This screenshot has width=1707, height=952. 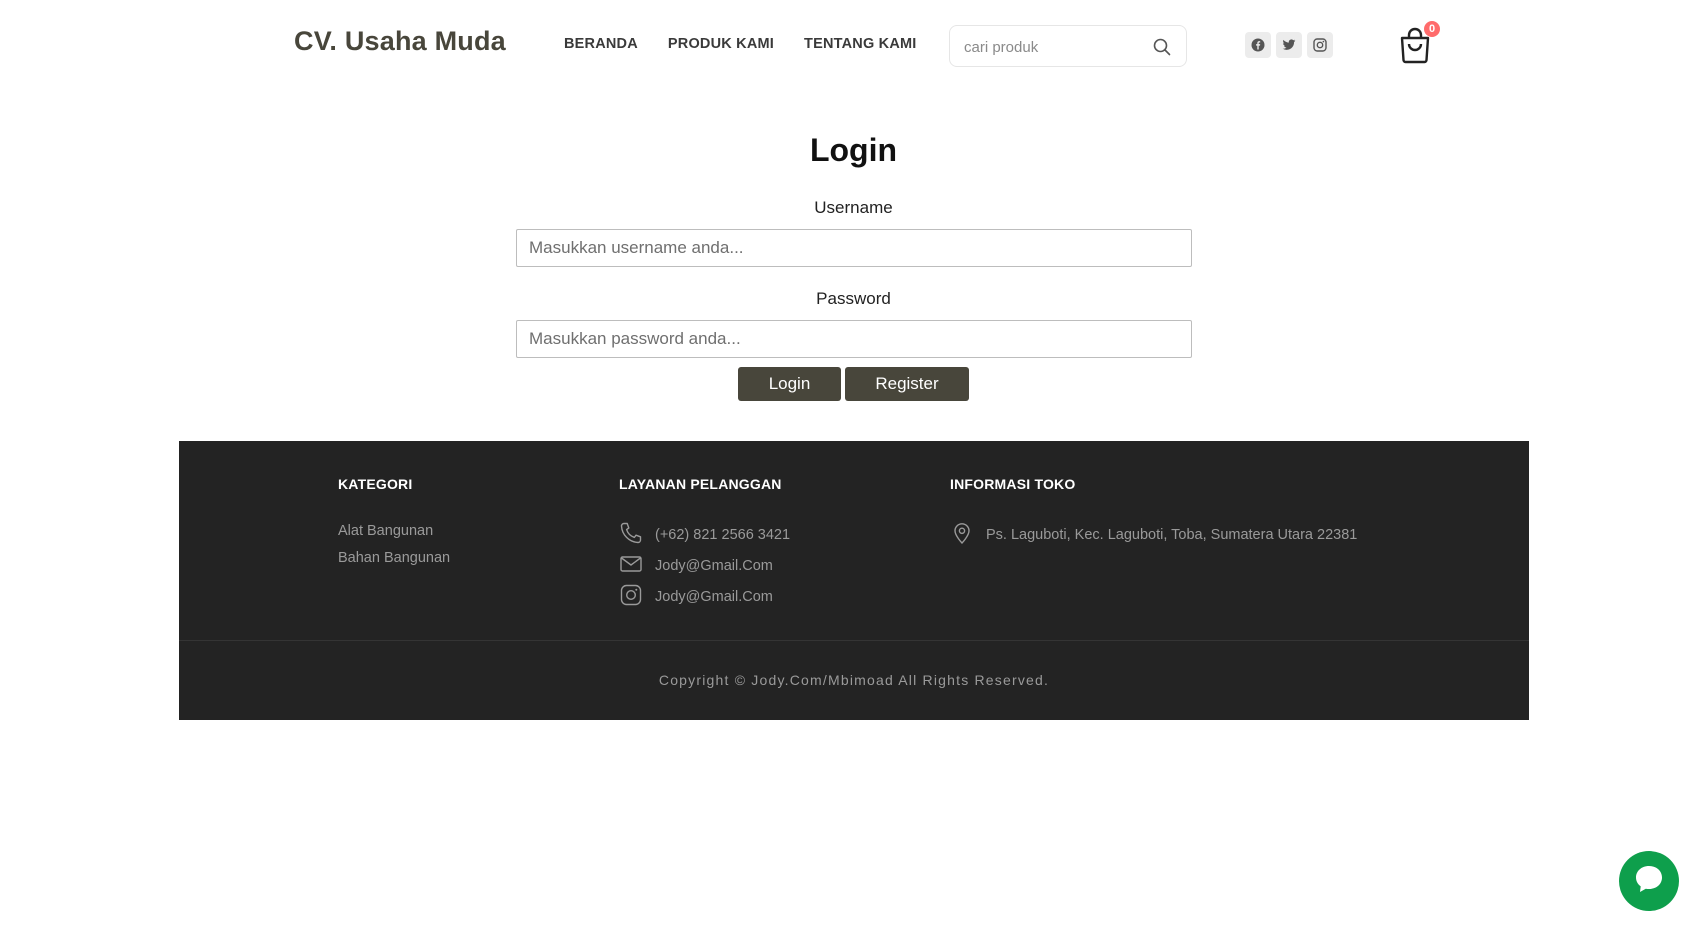 I want to click on password-field, so click(x=854, y=339).